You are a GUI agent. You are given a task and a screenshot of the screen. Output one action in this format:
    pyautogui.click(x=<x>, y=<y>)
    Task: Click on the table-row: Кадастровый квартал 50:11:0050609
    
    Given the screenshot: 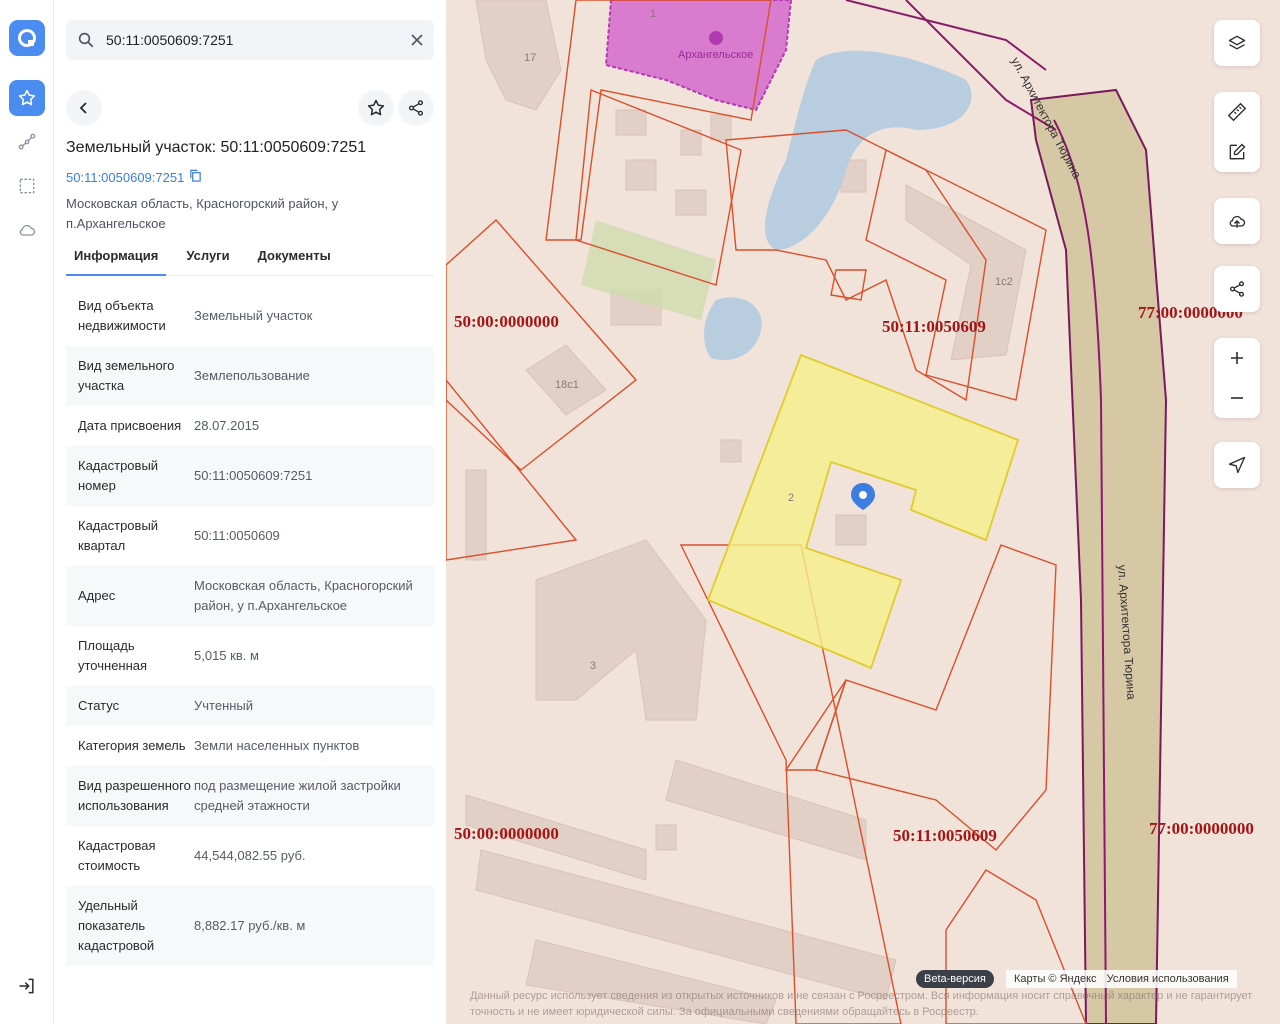 What is the action you would take?
    pyautogui.click(x=250, y=536)
    